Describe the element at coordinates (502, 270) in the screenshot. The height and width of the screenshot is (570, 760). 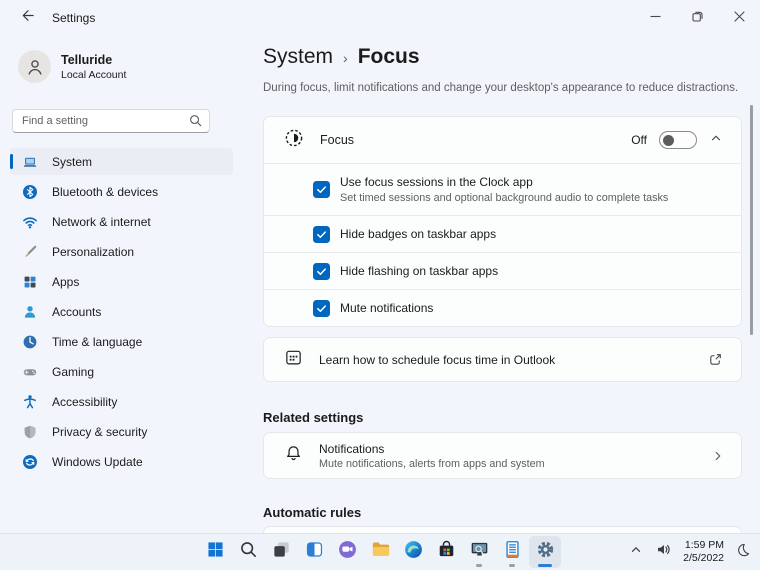
I see `focus-option-hide-flashing: Hide flashing on taskbar apps` at that location.